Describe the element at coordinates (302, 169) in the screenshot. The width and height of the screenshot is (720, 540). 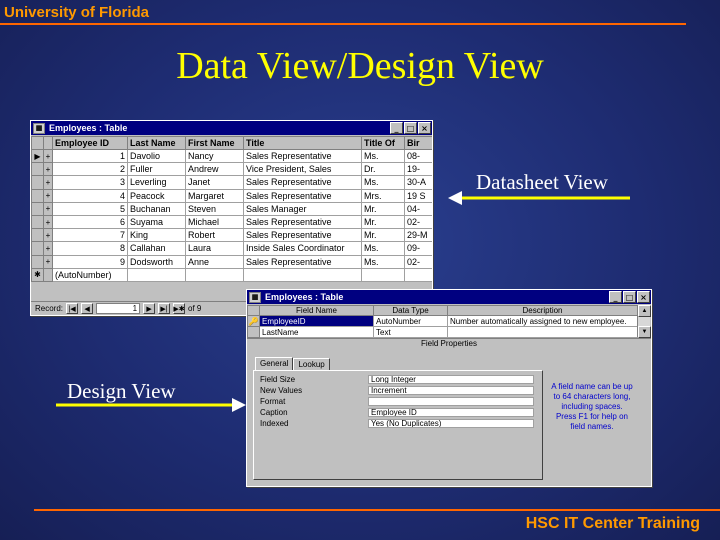
I see `title-cell: Vice President, Sales` at that location.